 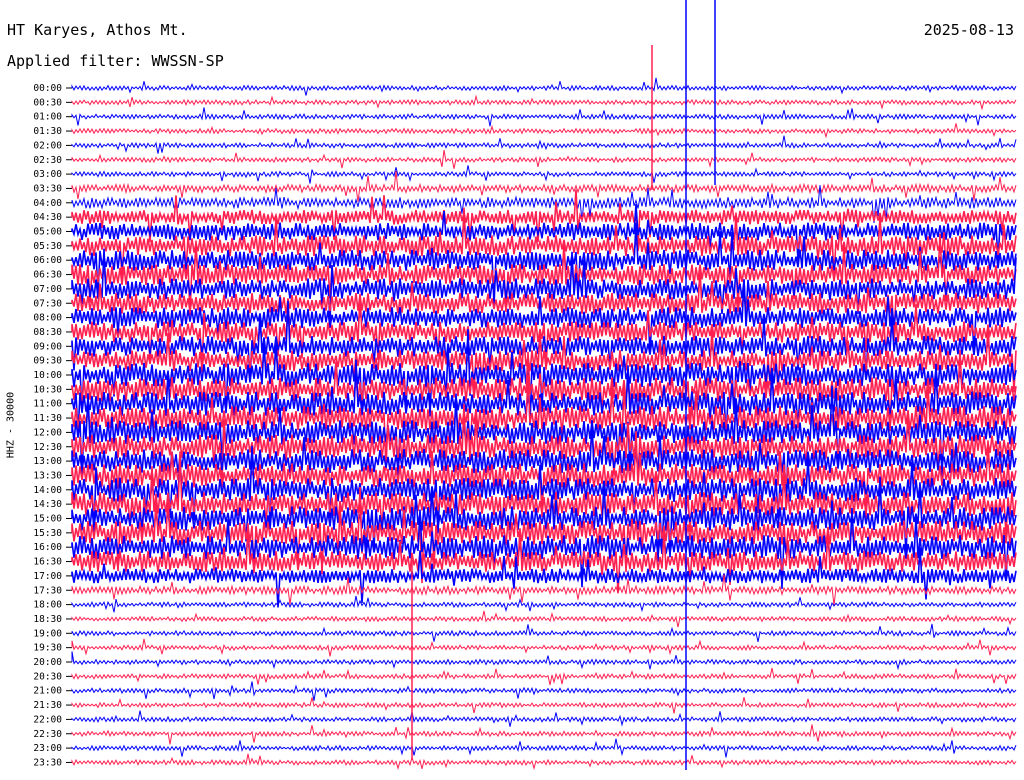 What do you see at coordinates (47, 605) in the screenshot?
I see `row-time-label: 18:00` at bounding box center [47, 605].